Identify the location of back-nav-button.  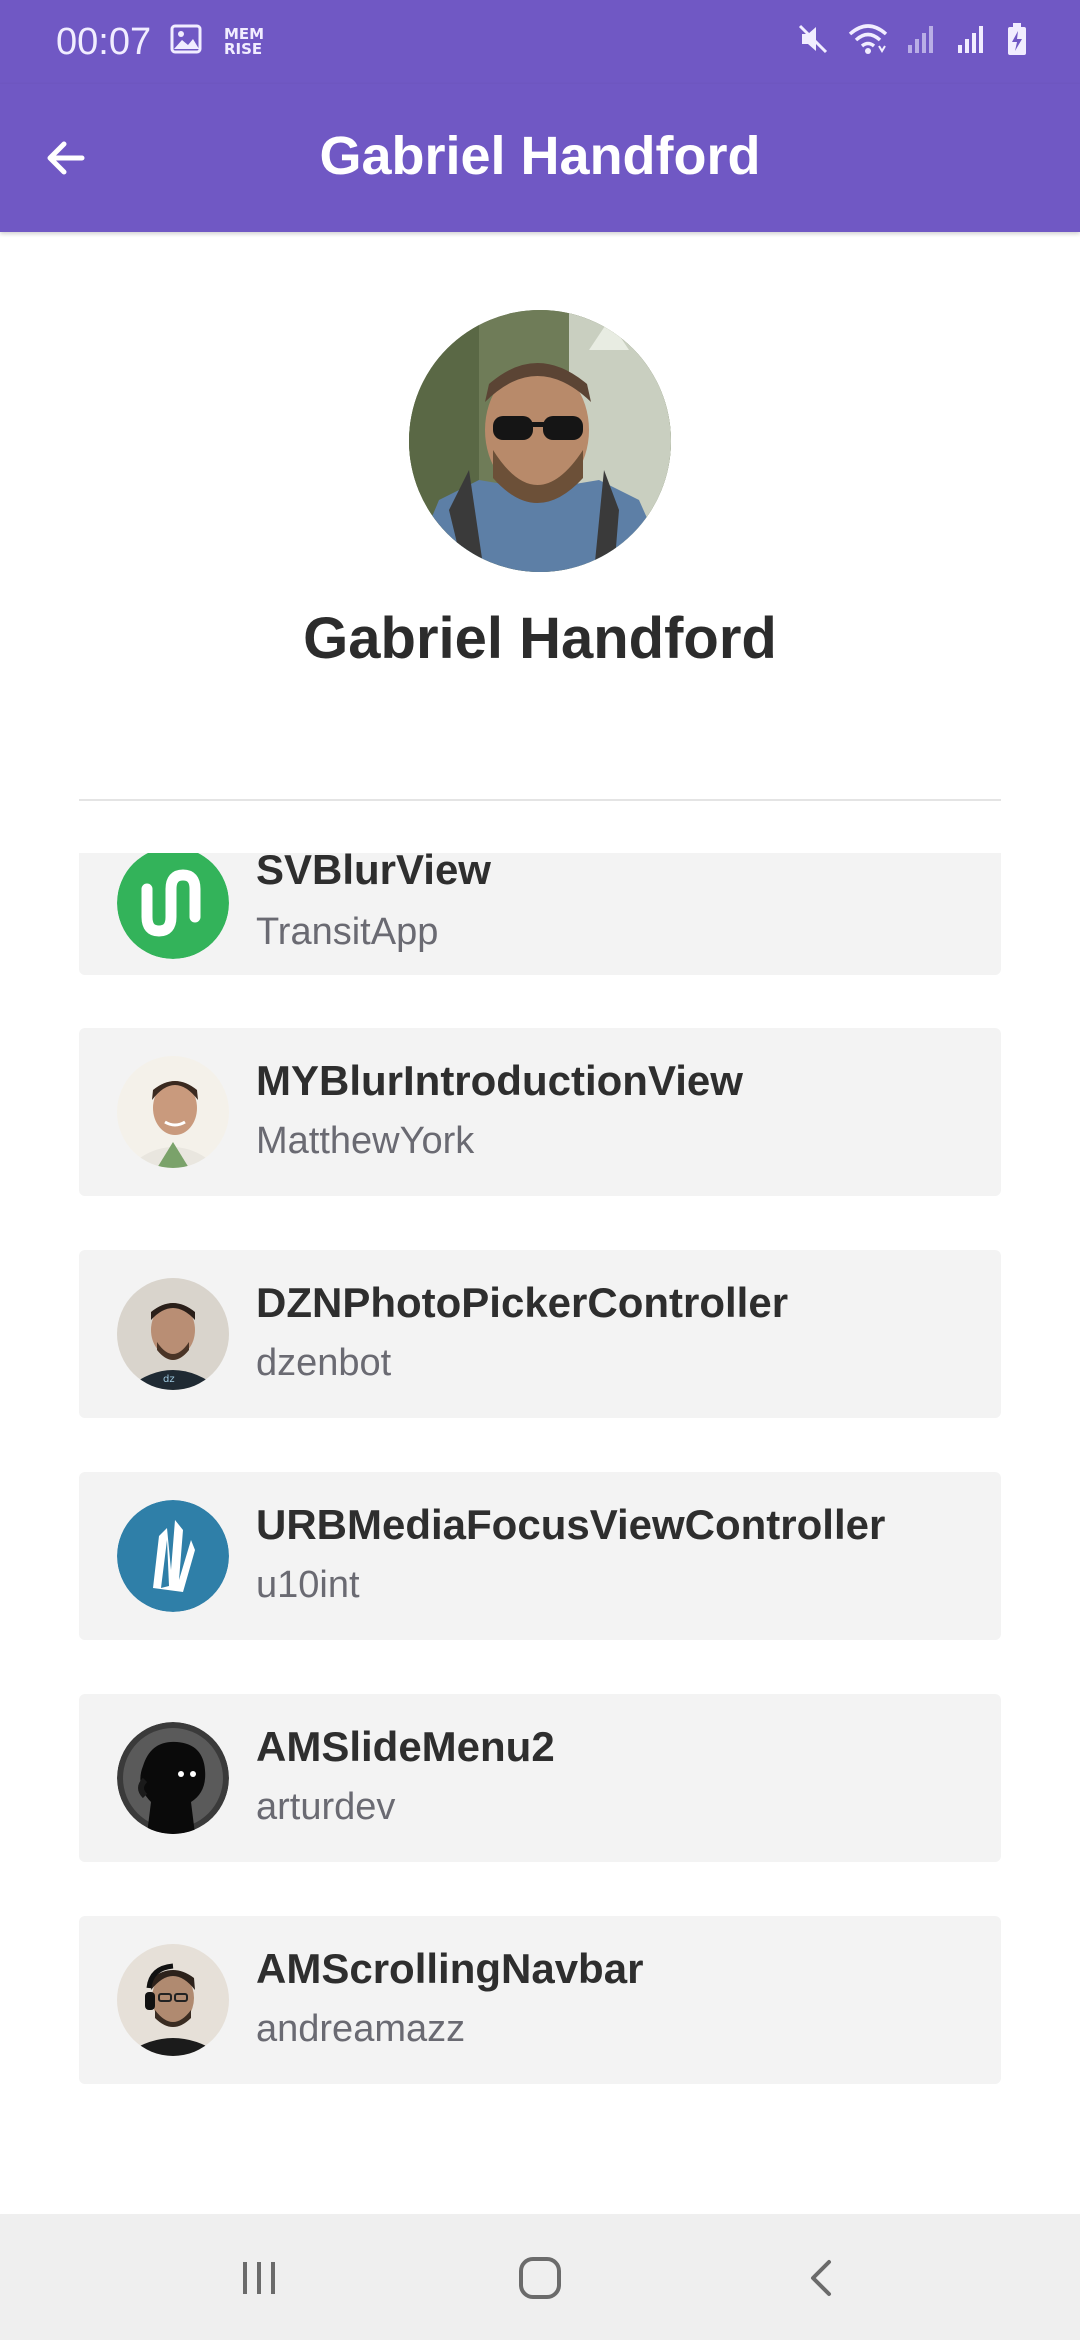
(821, 2278).